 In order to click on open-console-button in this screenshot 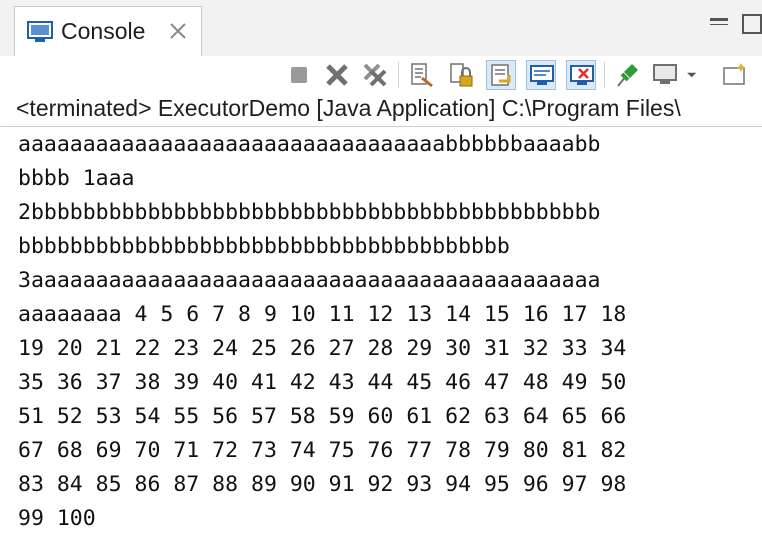, I will do `click(735, 75)`.